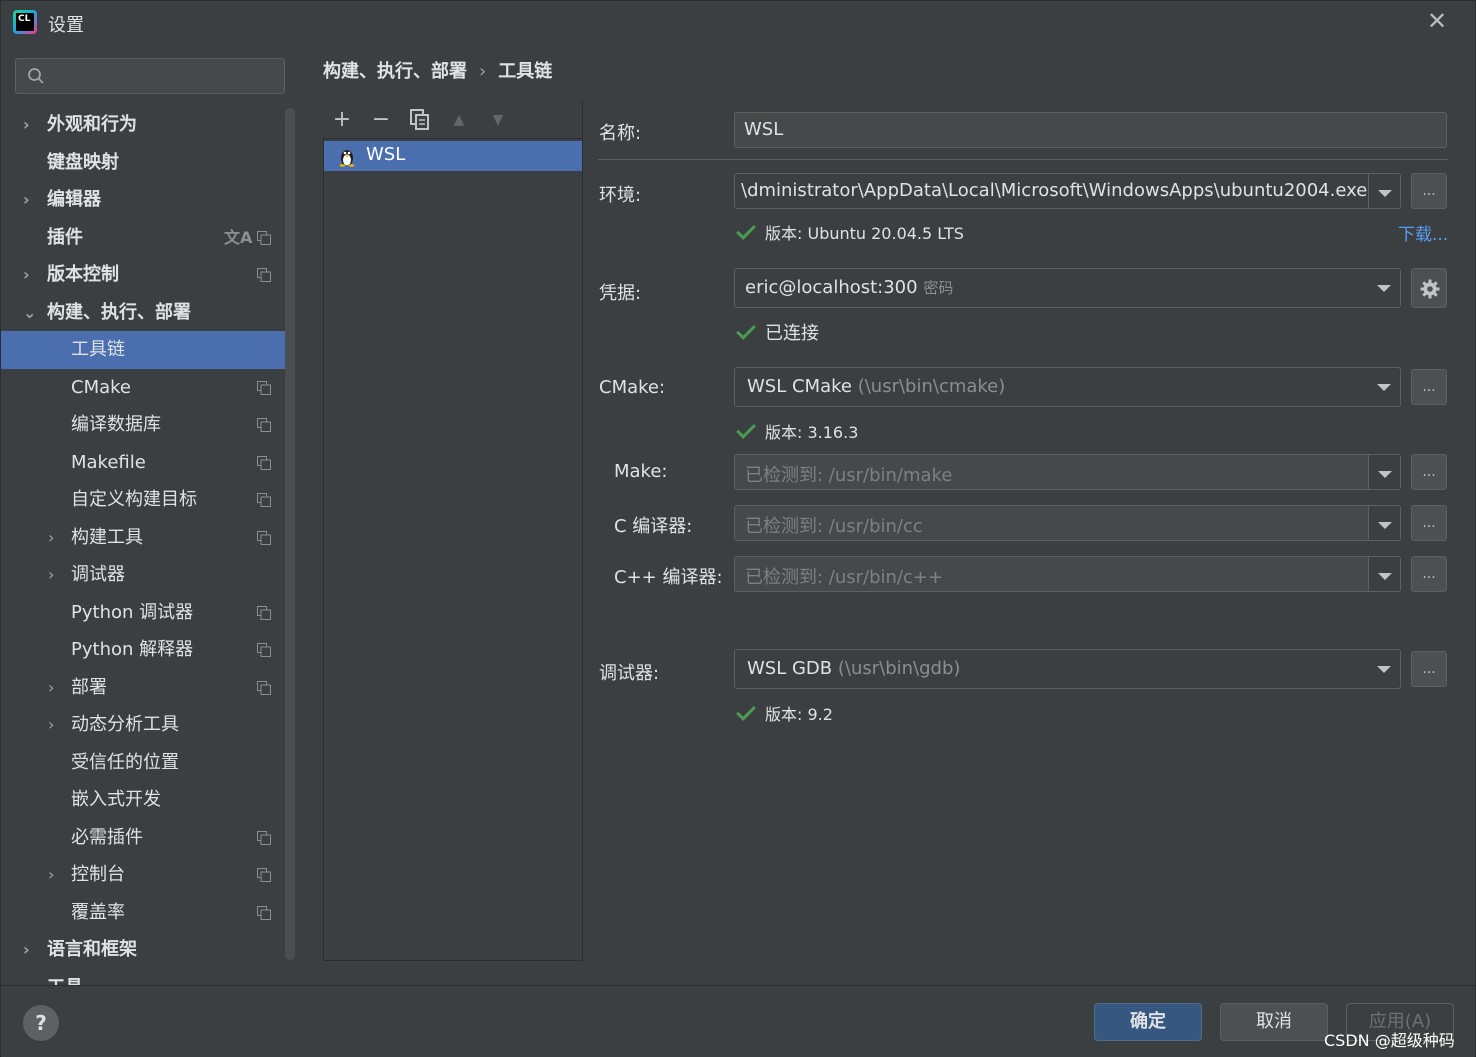 The width and height of the screenshot is (1476, 1057). I want to click on panel-divider, so click(582, 531).